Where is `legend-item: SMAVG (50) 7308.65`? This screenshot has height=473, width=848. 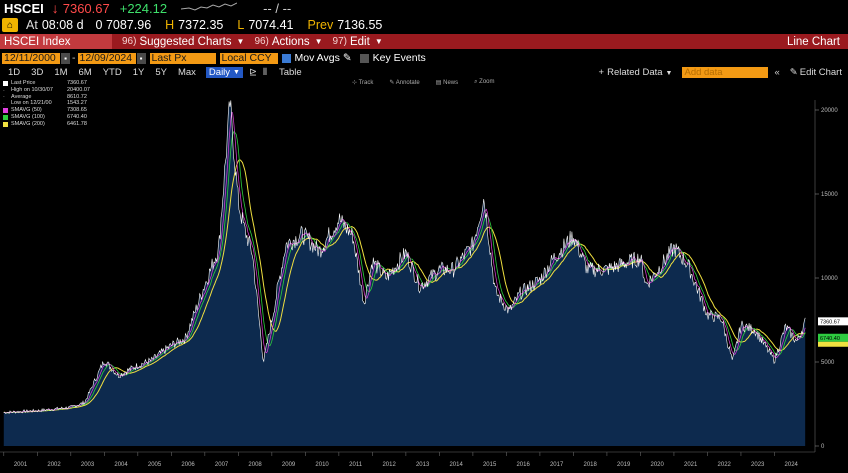
legend-item: SMAVG (50) 7308.65 is located at coordinates (46, 110).